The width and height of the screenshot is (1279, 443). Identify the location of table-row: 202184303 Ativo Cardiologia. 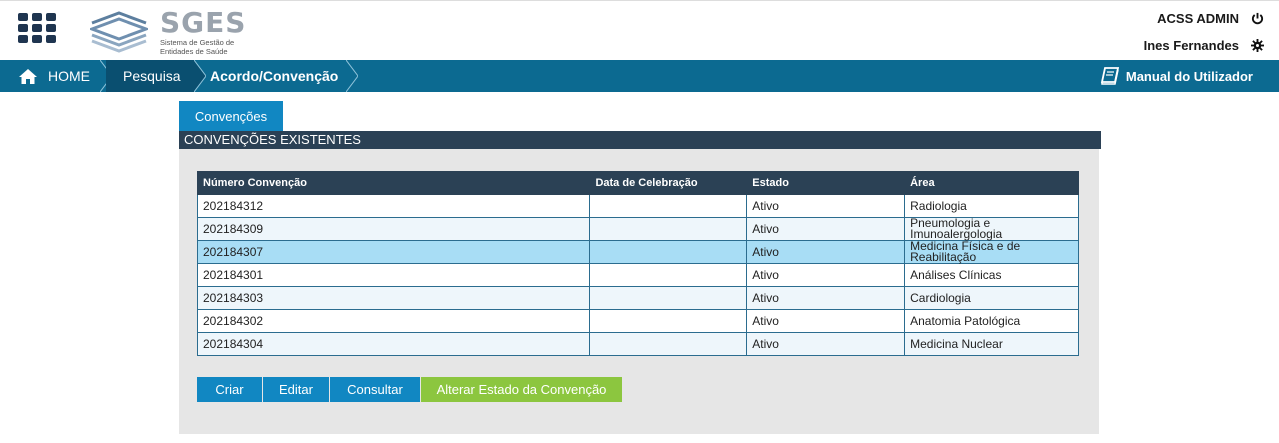
(637, 298).